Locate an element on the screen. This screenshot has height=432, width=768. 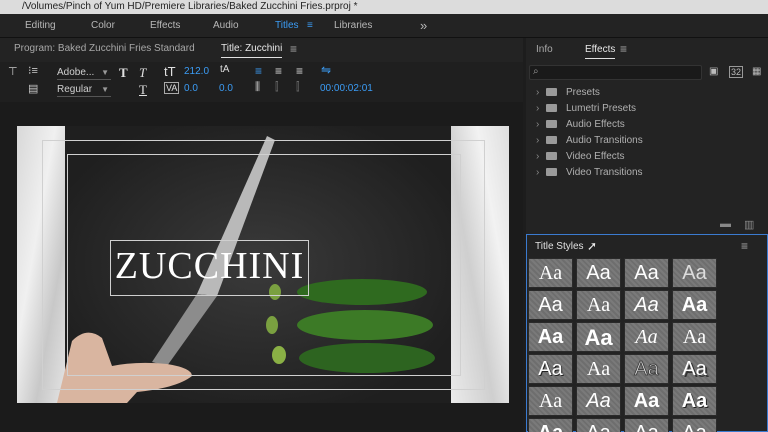
workspace-menu-icon: ≡ is located at coordinates (310, 26).